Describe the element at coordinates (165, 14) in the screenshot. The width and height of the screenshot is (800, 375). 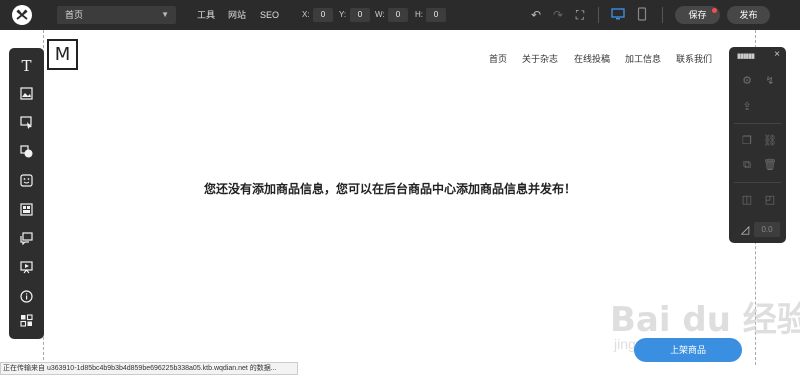
I see `chevron-down-icon: ▼` at that location.